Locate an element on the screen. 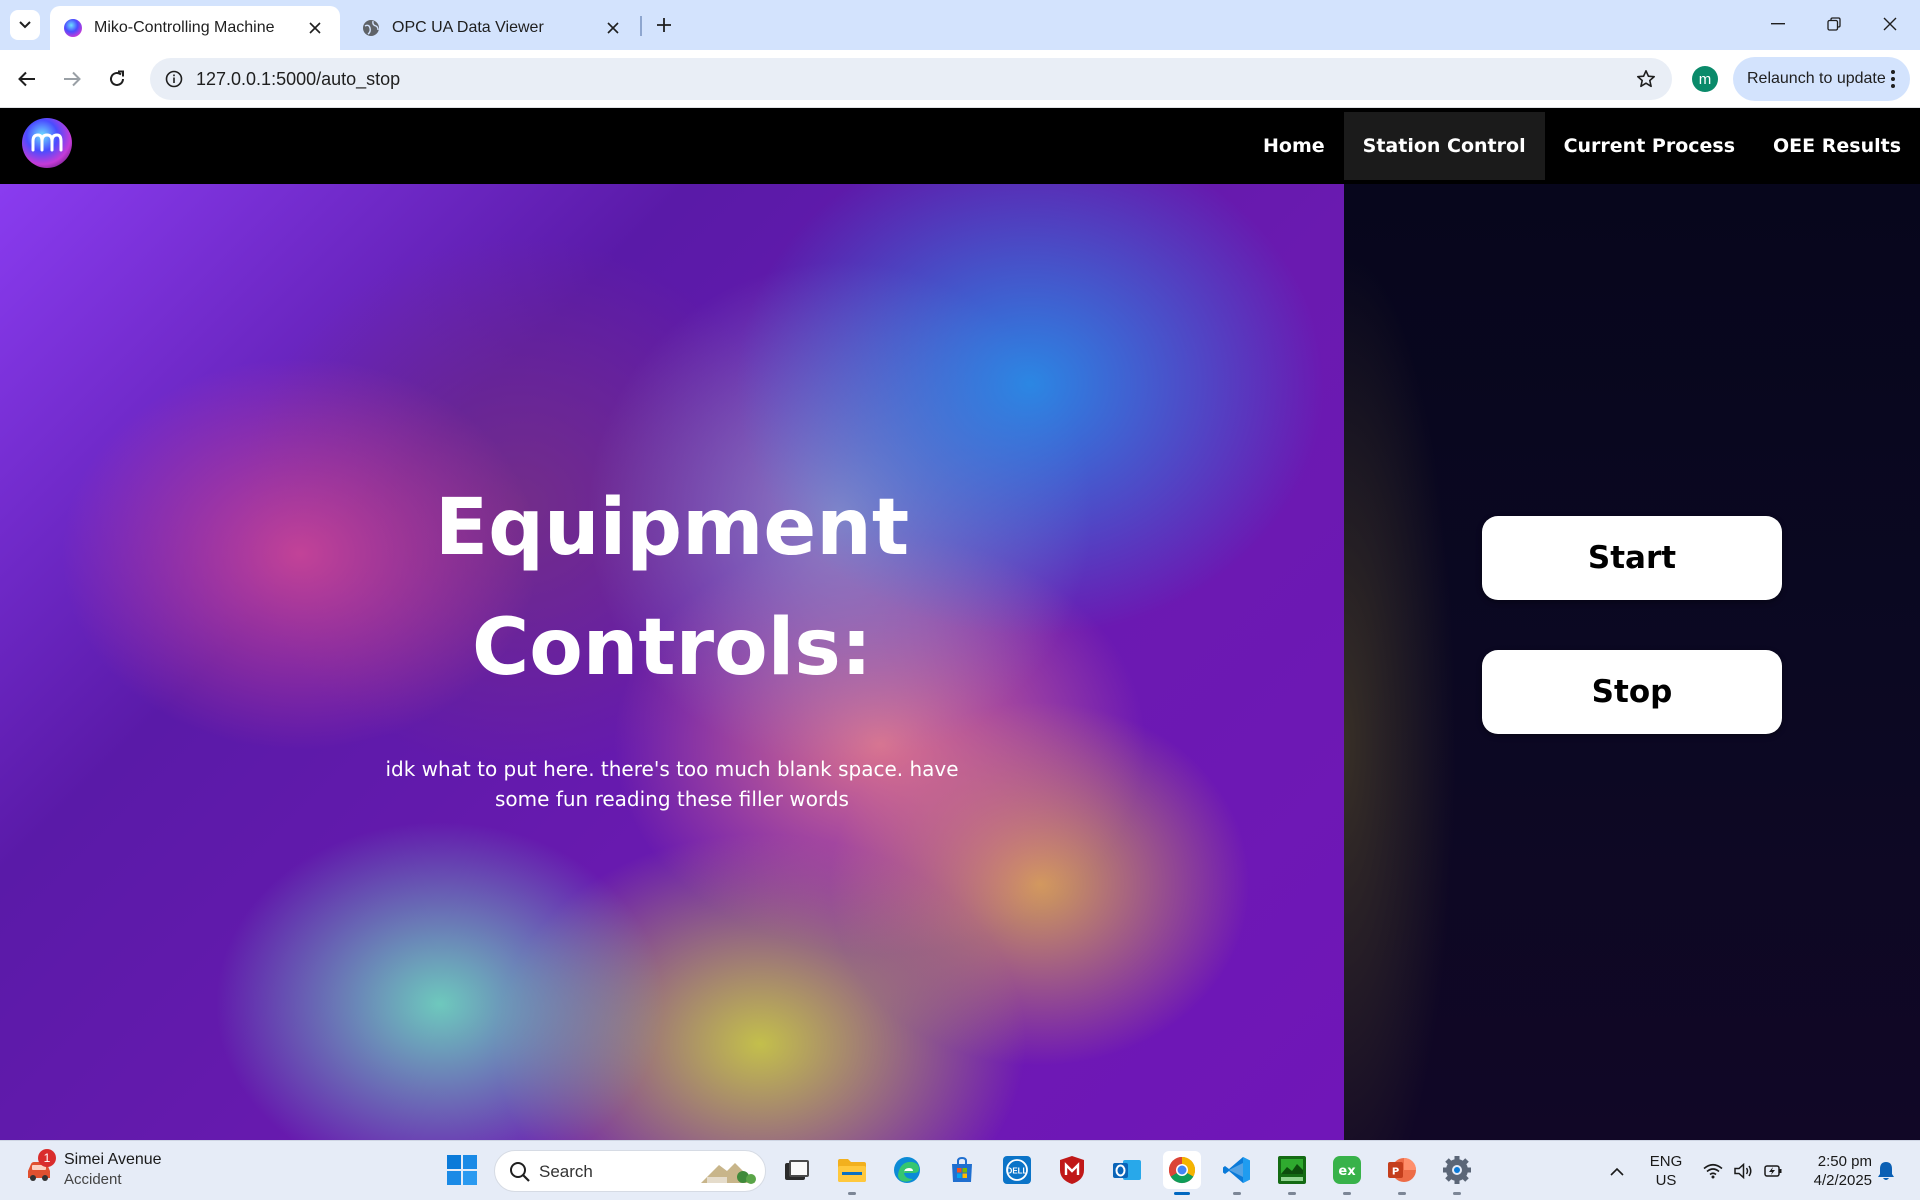  microsoft-store-icon is located at coordinates (962, 1170).